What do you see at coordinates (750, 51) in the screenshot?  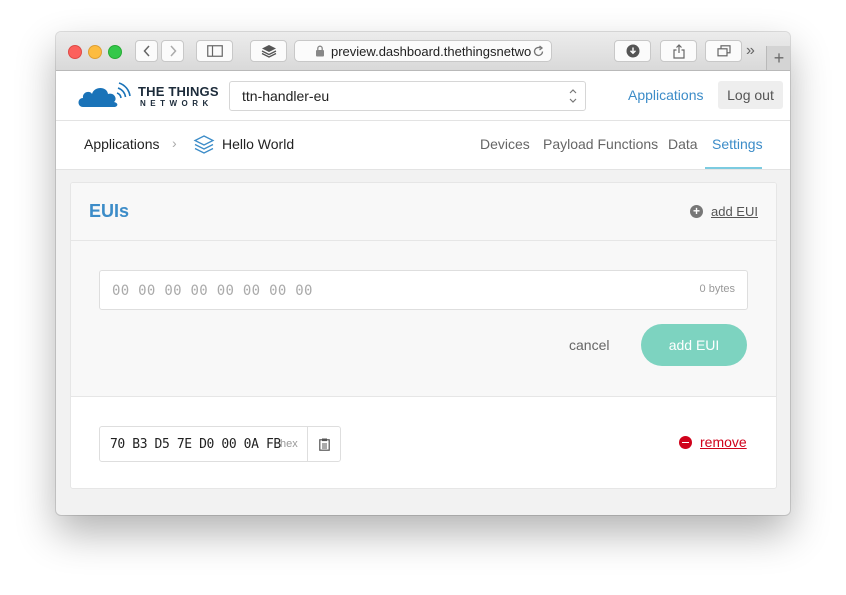 I see `toolbar-overflow-icon: »` at bounding box center [750, 51].